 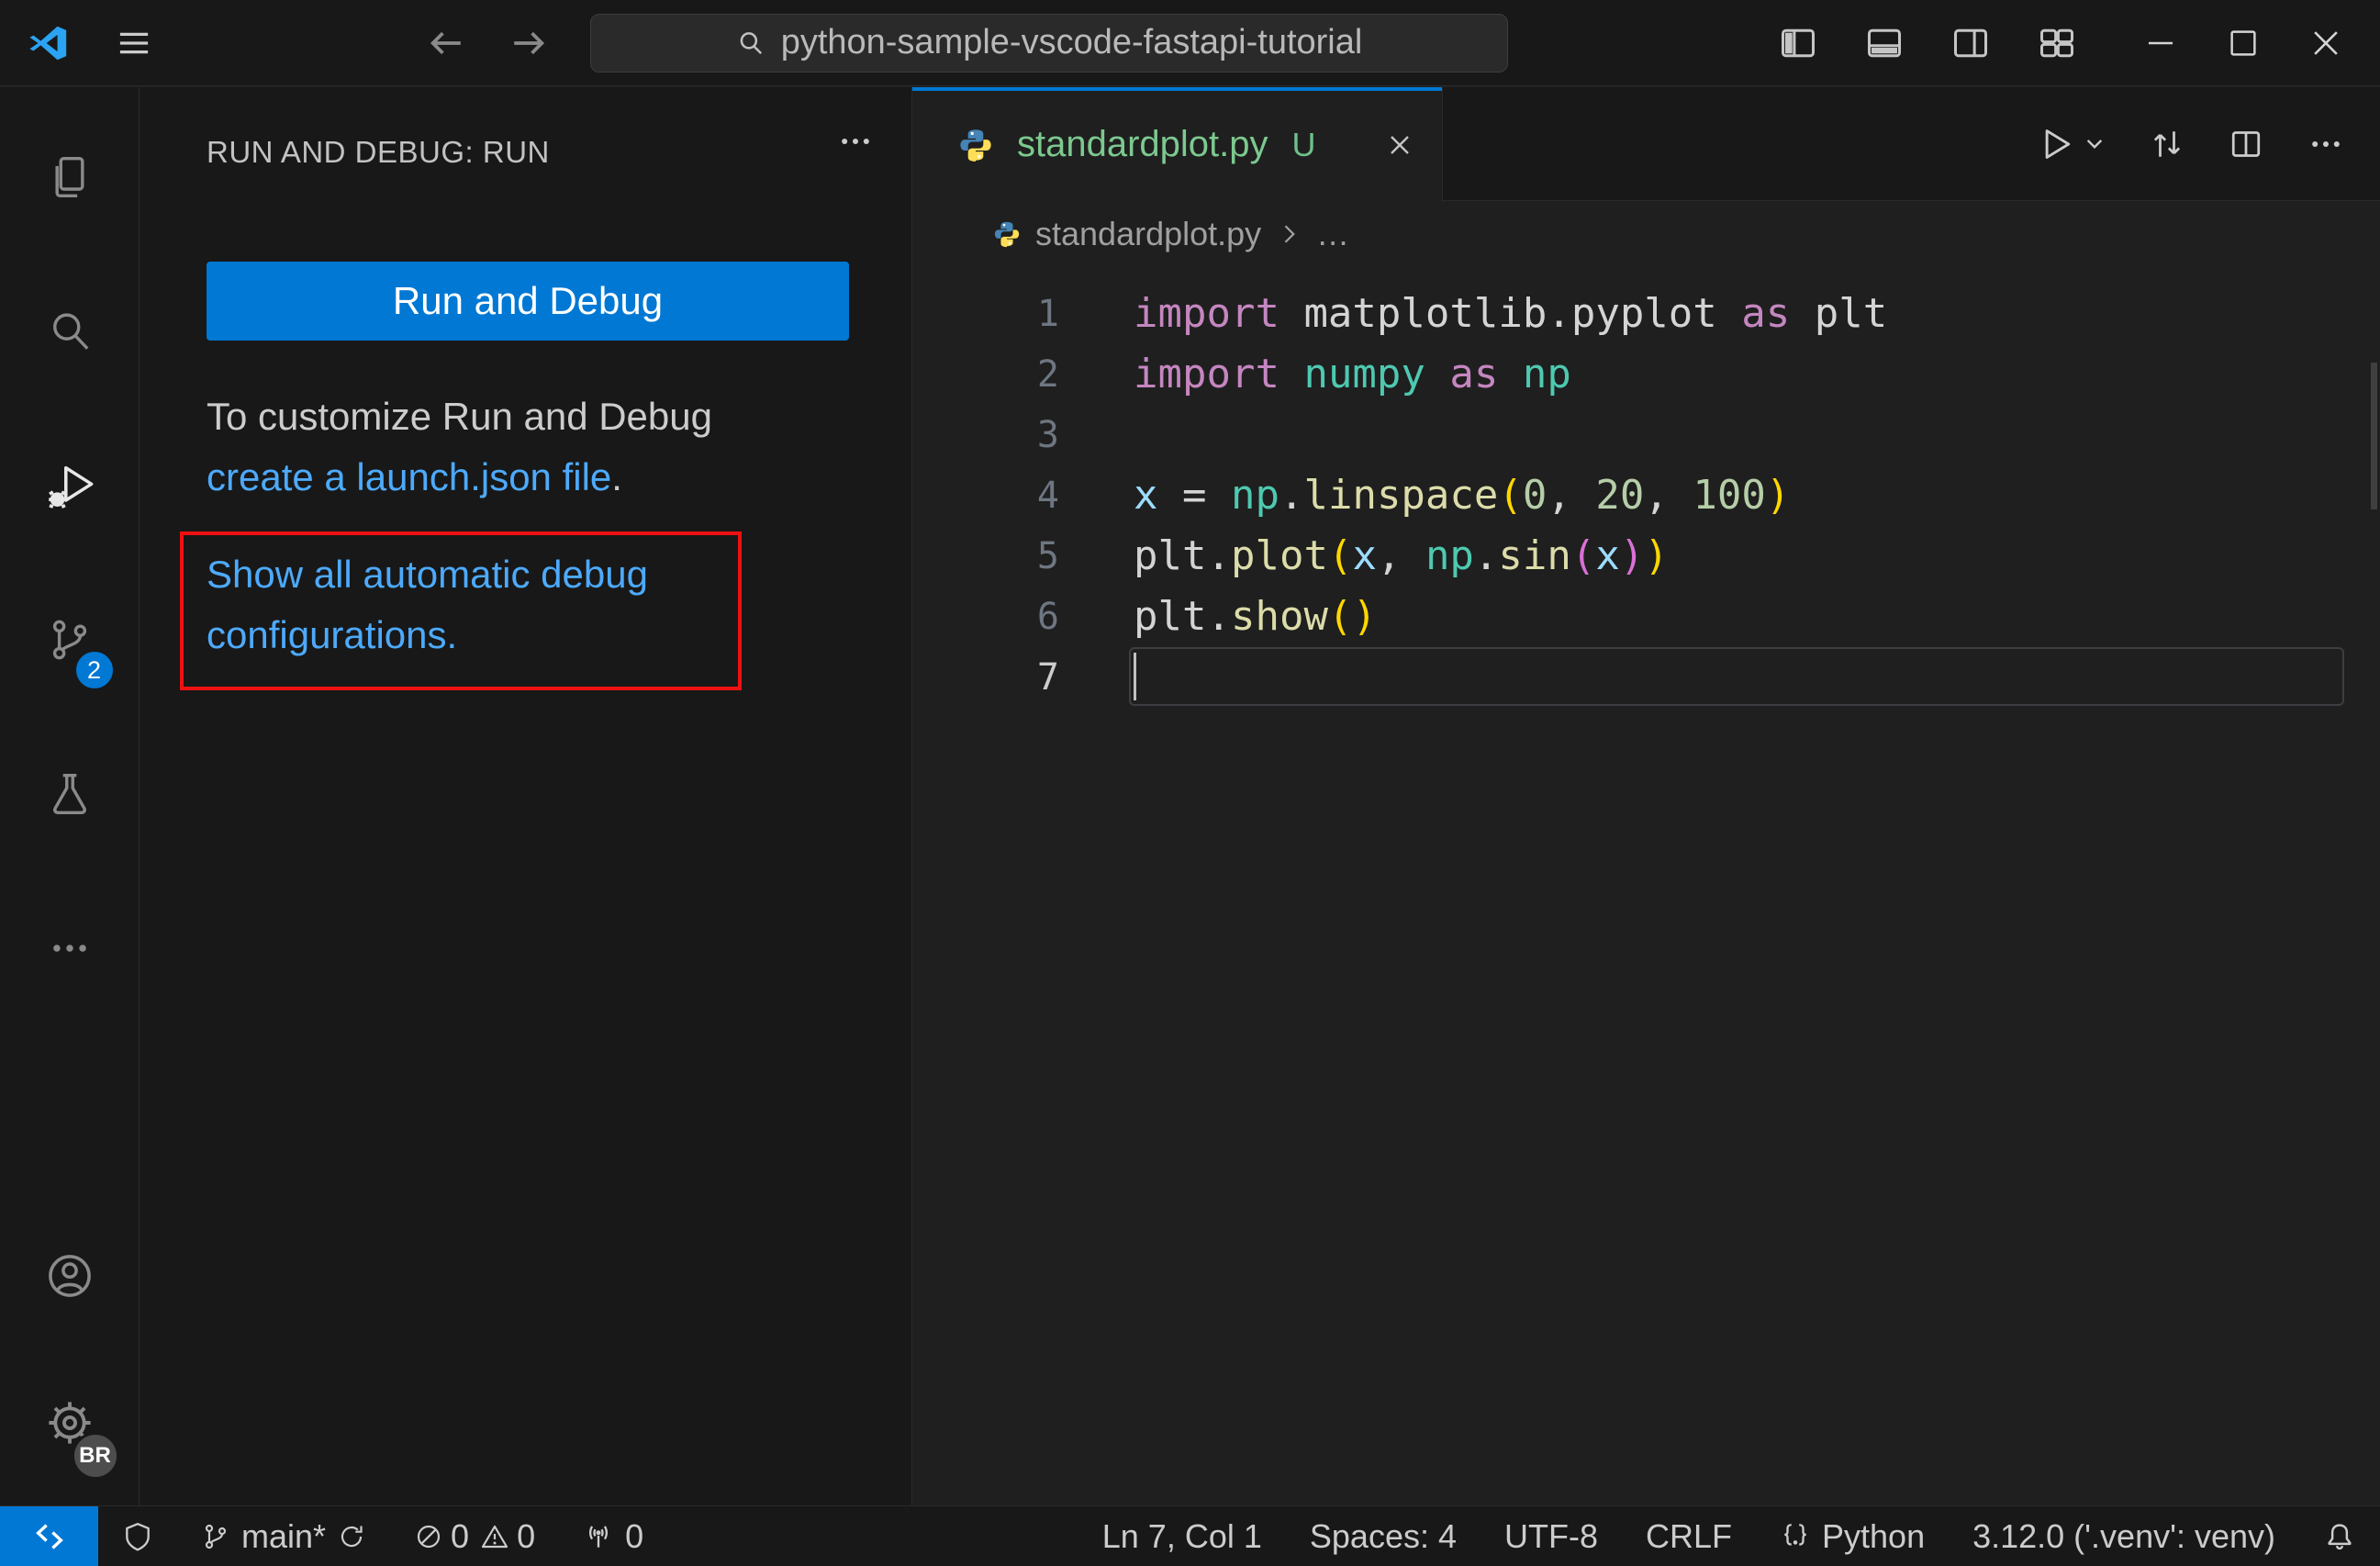 I want to click on git-branch-status: main*, so click(x=283, y=1536).